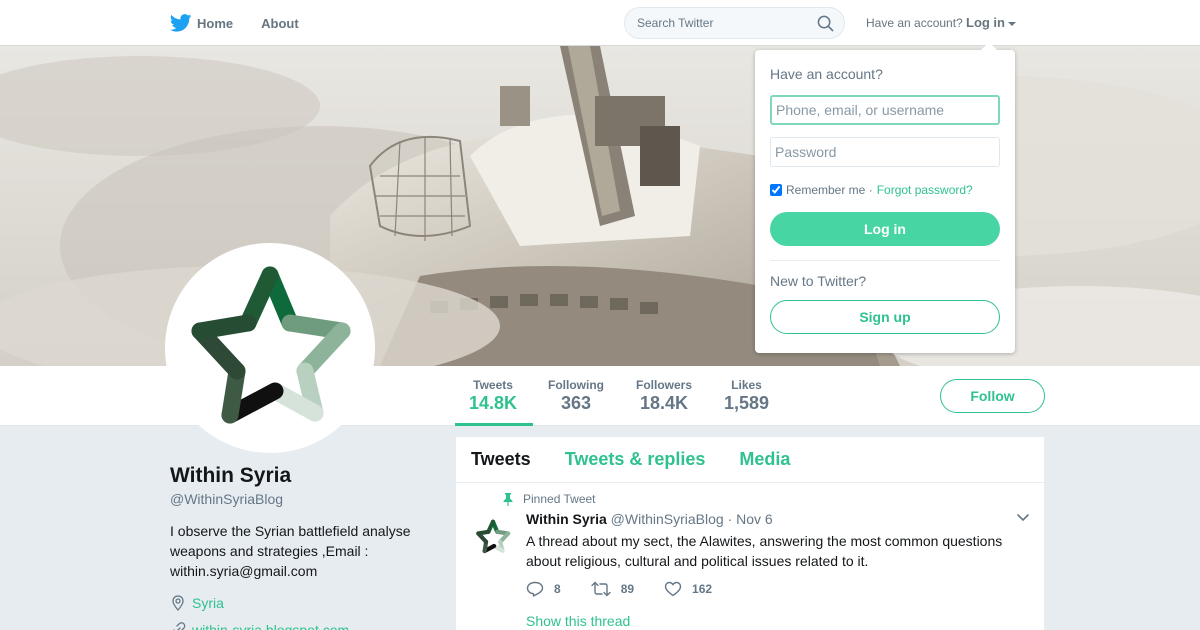 This screenshot has width=1200, height=630. What do you see at coordinates (566, 519) in the screenshot?
I see `tweet-author-name: Within Syria` at bounding box center [566, 519].